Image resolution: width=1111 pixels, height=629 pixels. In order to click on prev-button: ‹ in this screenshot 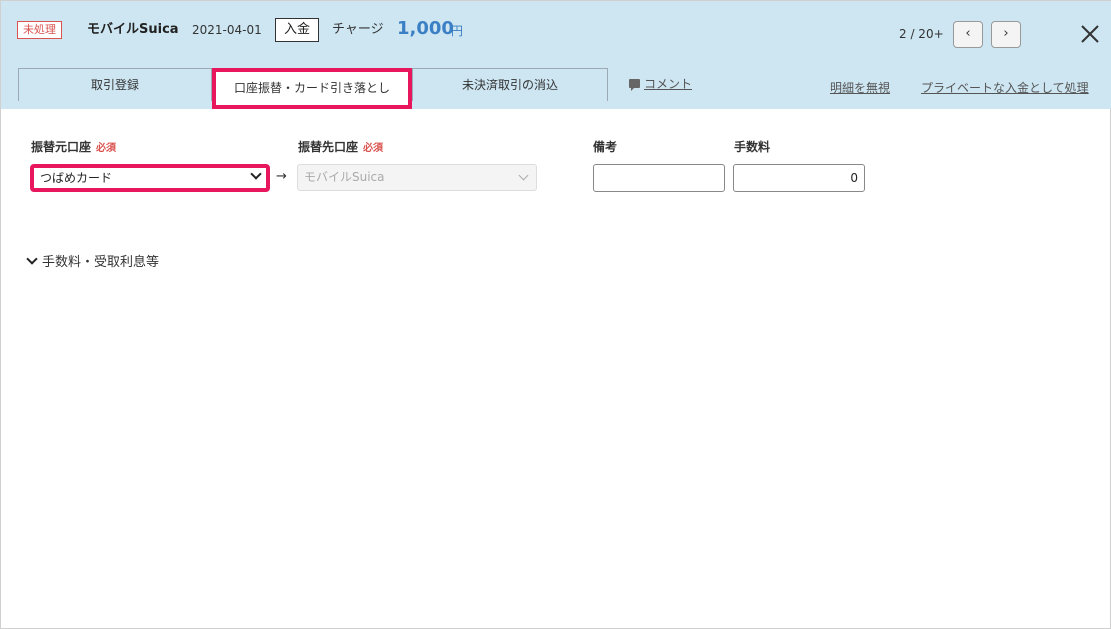, I will do `click(968, 34)`.